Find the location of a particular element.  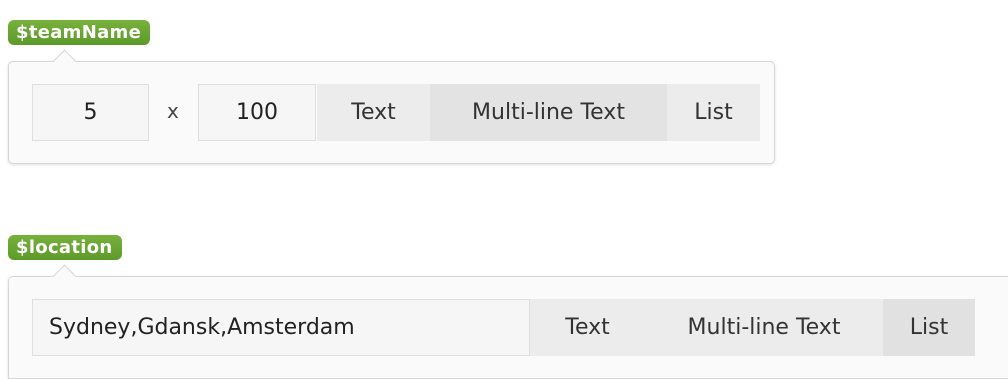

rows-count-input: 5 is located at coordinates (90, 112).